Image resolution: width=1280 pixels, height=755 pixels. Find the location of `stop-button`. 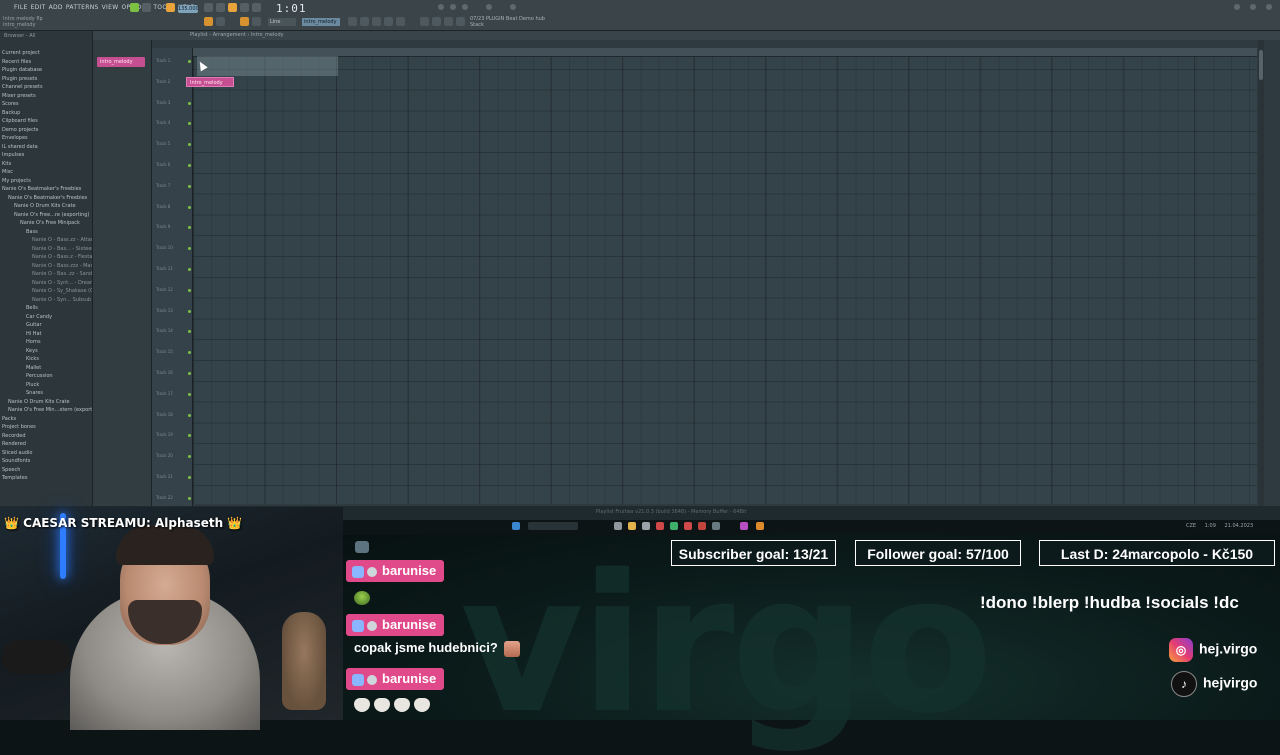

stop-button is located at coordinates (146, 7).